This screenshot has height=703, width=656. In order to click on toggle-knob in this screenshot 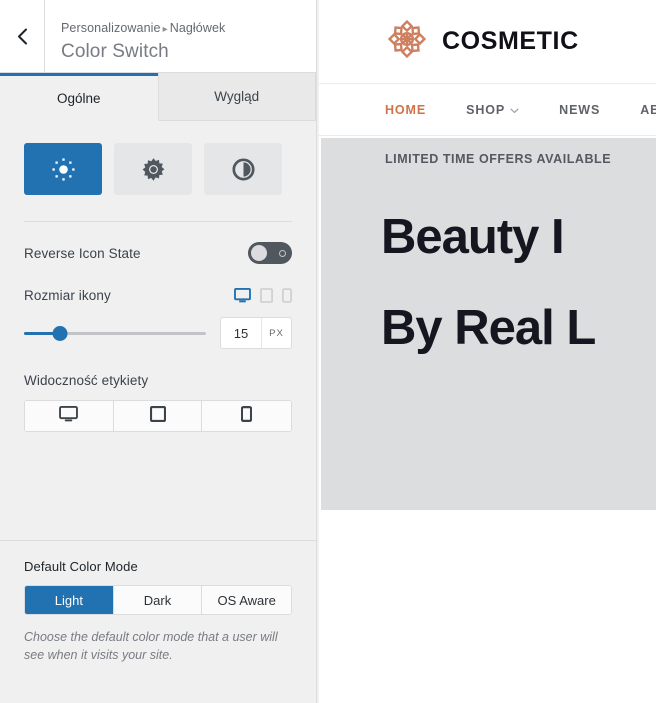, I will do `click(259, 253)`.